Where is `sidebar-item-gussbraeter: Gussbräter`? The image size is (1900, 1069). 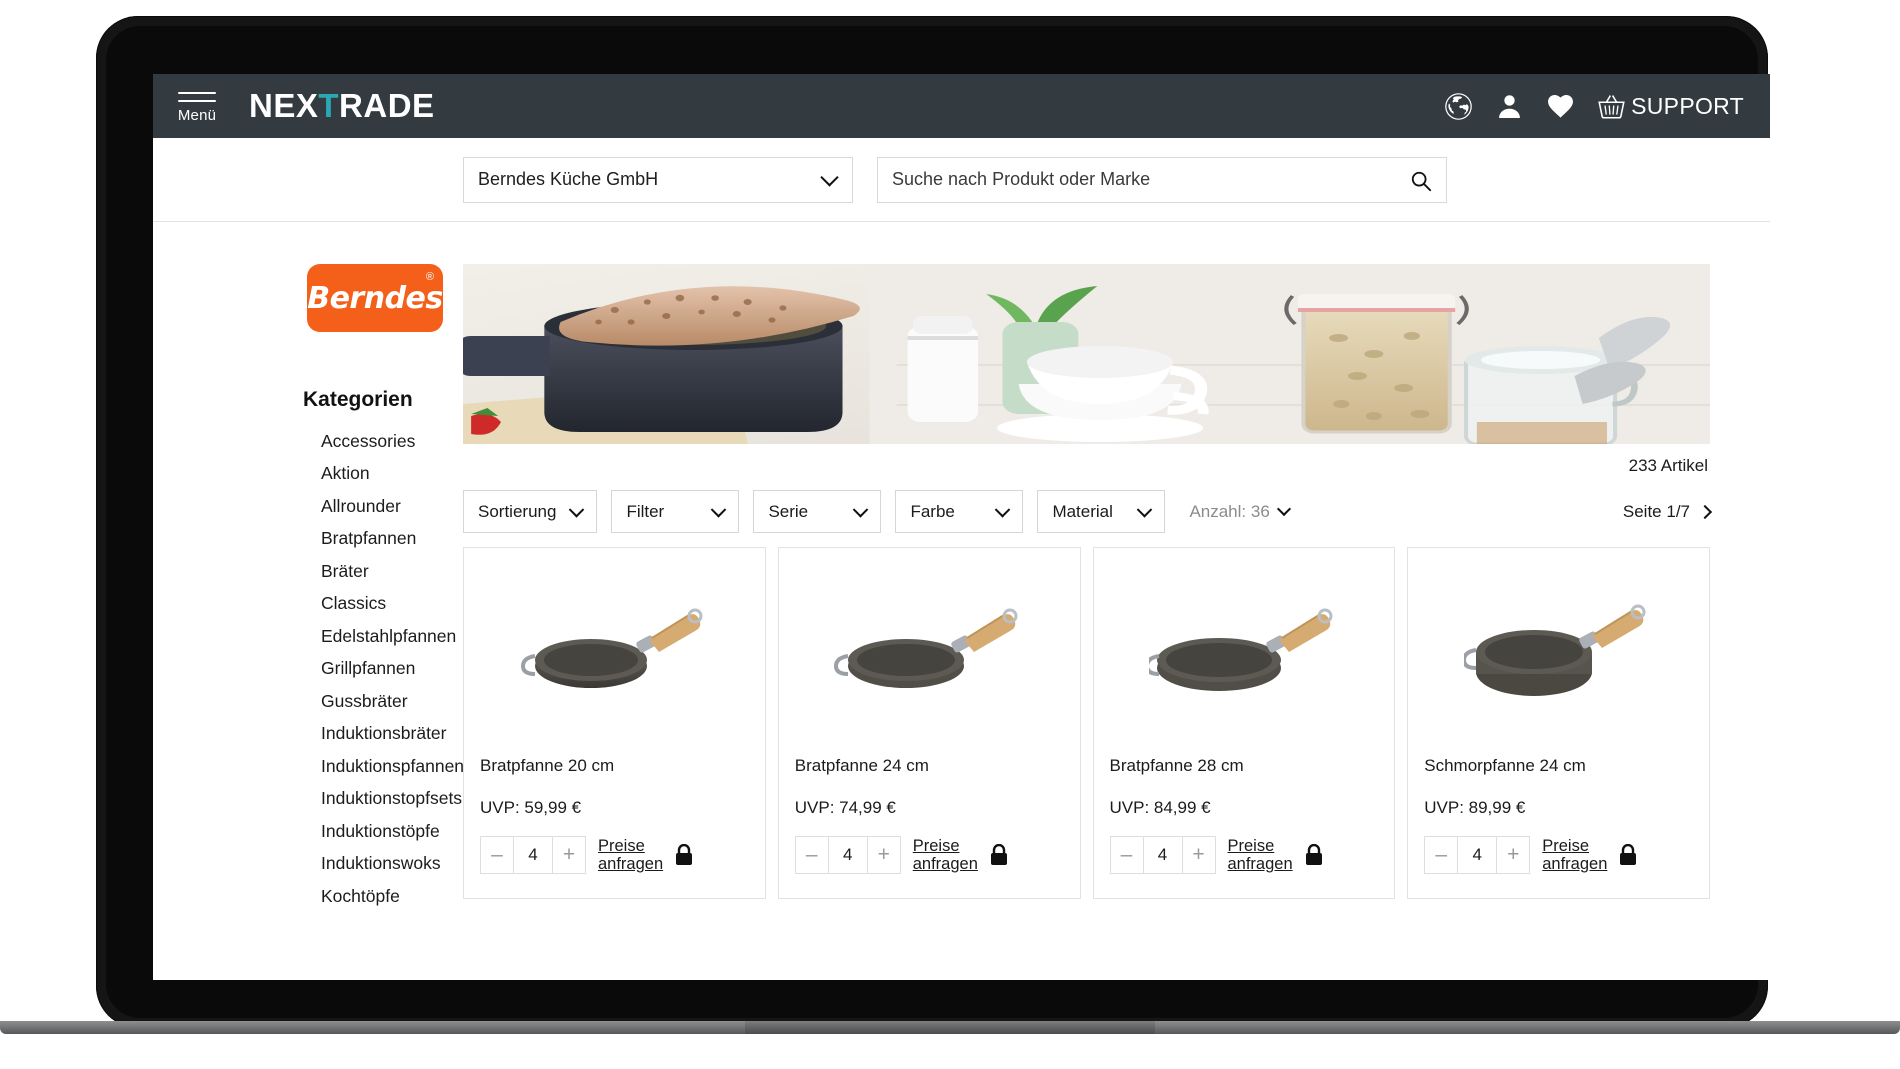
sidebar-item-gussbraeter: Gussbräter is located at coordinates (392, 701).